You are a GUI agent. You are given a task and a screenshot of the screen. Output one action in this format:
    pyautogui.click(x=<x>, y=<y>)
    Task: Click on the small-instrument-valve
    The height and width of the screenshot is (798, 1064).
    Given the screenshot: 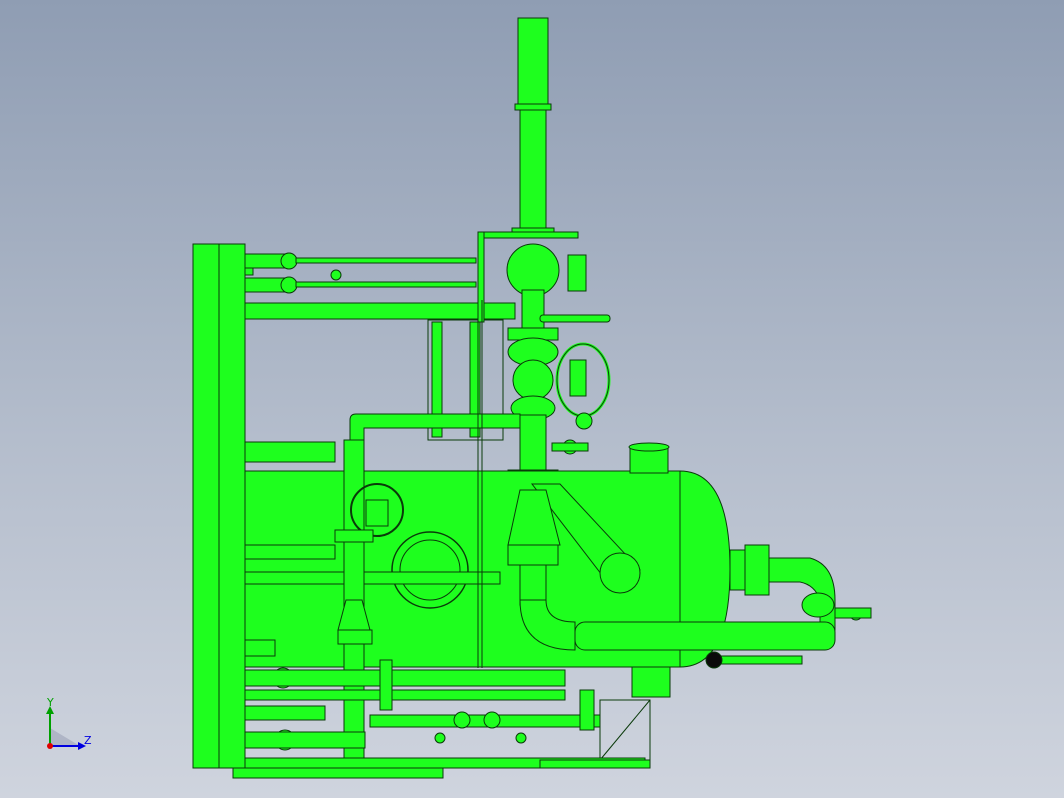 What is the action you would take?
    pyautogui.click(x=572, y=433)
    